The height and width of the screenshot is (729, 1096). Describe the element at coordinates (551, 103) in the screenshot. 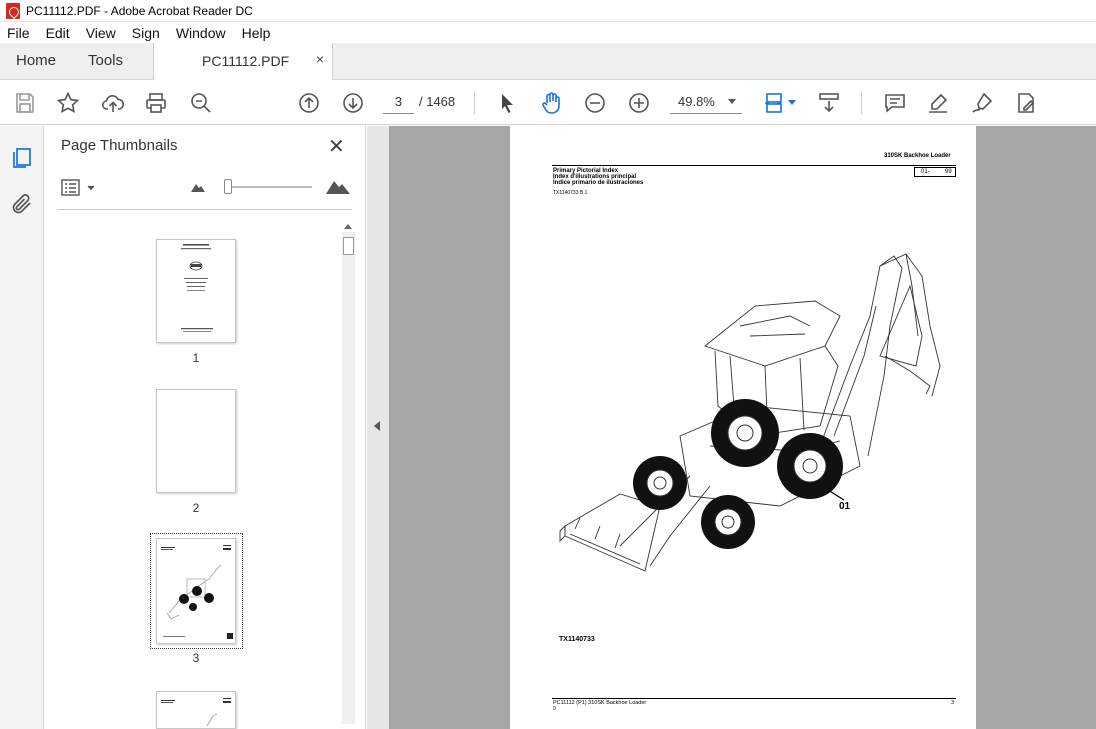

I see `hand-tool-icon` at that location.